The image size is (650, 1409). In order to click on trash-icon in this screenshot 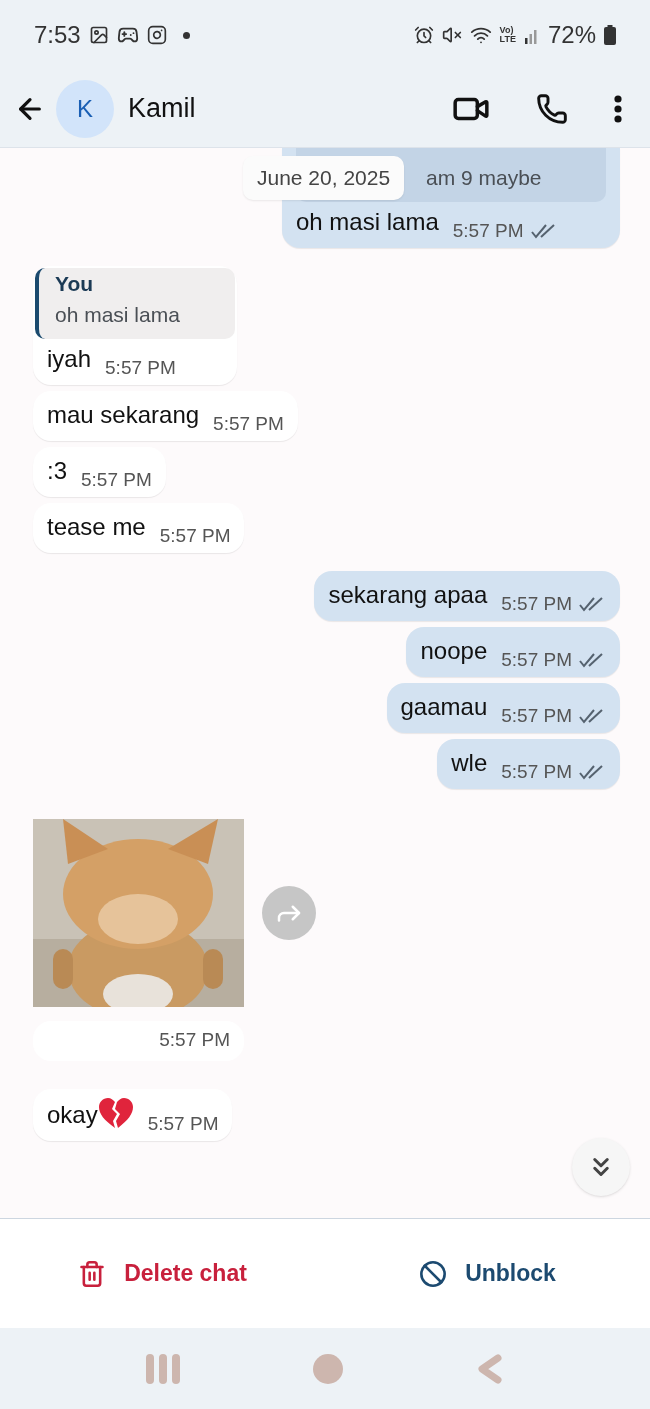, I will do `click(92, 1273)`.